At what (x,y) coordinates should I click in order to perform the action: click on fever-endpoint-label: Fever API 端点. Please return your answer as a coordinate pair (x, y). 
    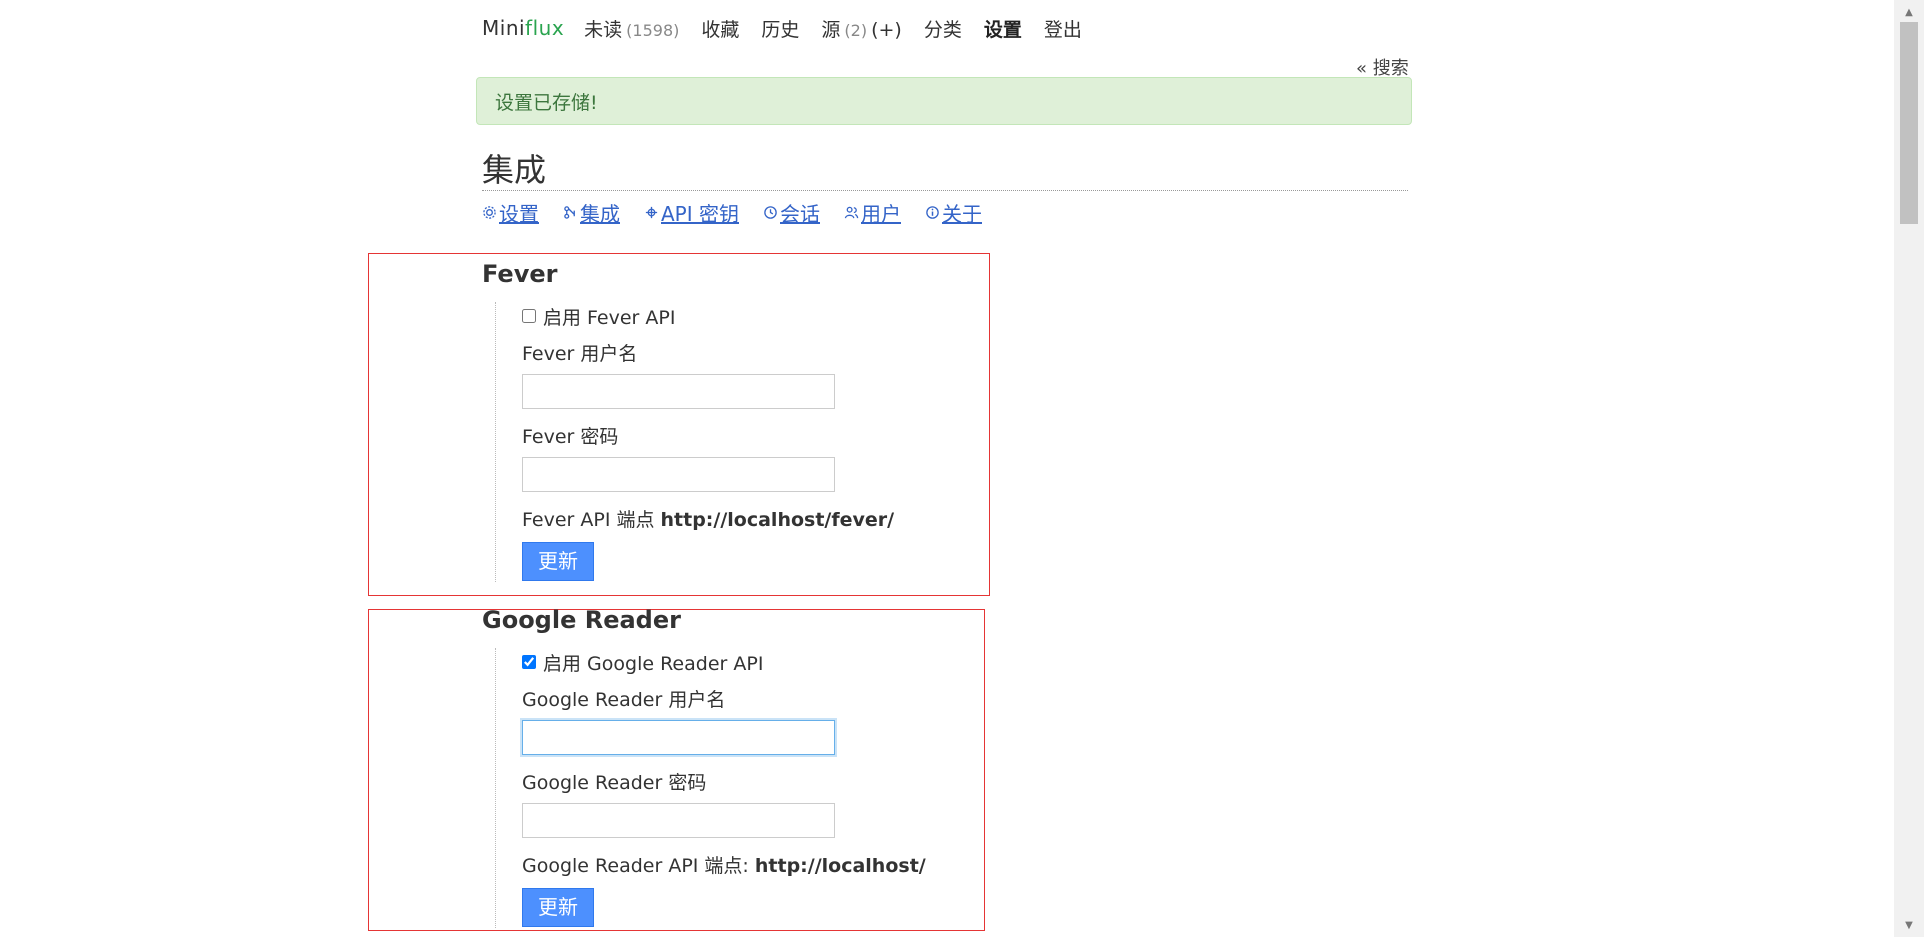
    Looking at the image, I should click on (588, 520).